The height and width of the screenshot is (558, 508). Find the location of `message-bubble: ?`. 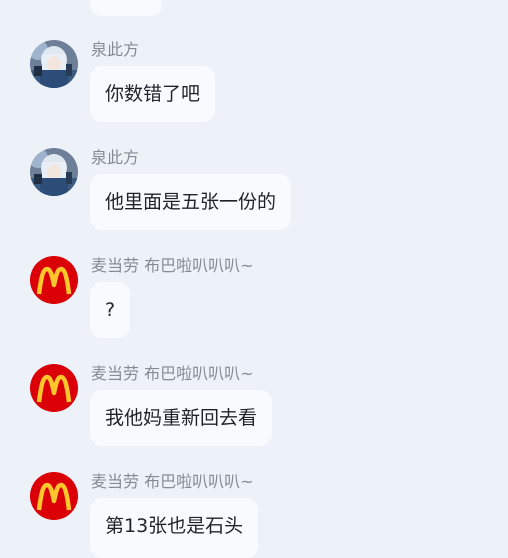

message-bubble: ? is located at coordinates (110, 310).